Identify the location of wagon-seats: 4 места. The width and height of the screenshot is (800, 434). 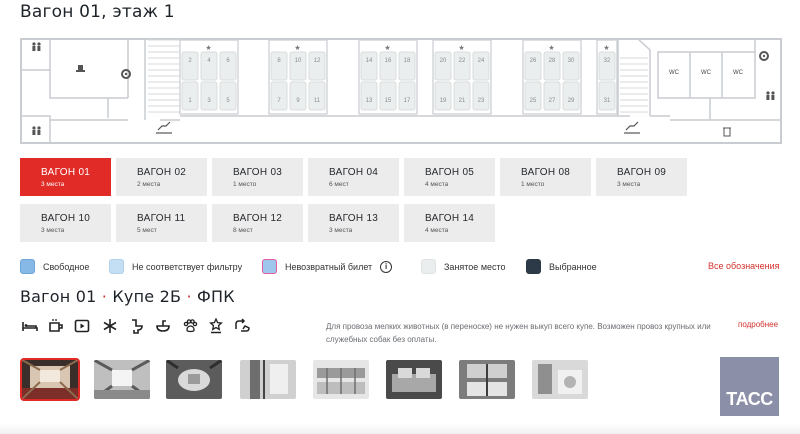
(437, 184).